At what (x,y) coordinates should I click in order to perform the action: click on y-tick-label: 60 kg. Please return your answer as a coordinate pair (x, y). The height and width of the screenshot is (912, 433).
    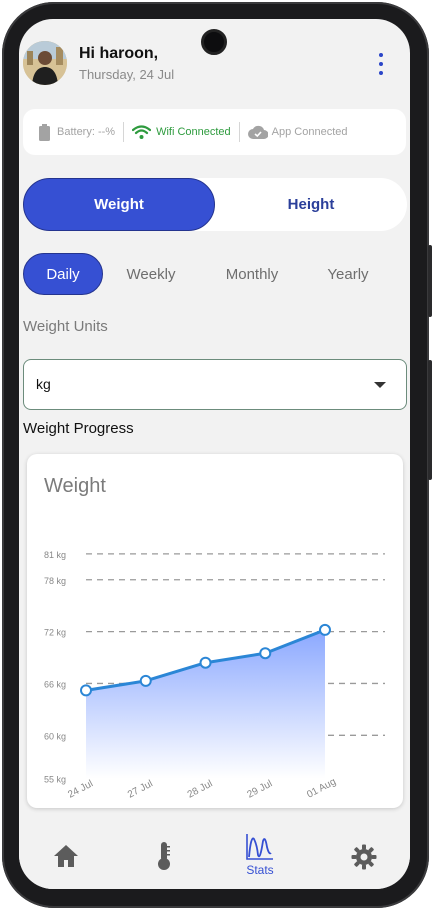
    Looking at the image, I should click on (55, 736).